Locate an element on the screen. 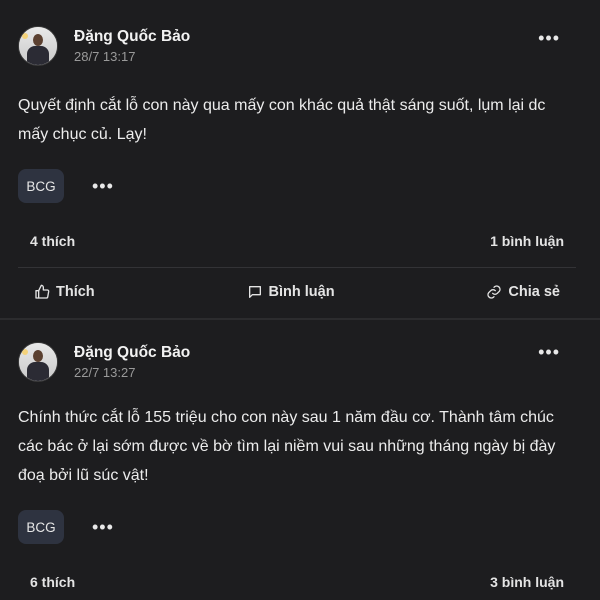  post-meta: Đặng Quốc Bảo 28/7 13:17 is located at coordinates (132, 46).